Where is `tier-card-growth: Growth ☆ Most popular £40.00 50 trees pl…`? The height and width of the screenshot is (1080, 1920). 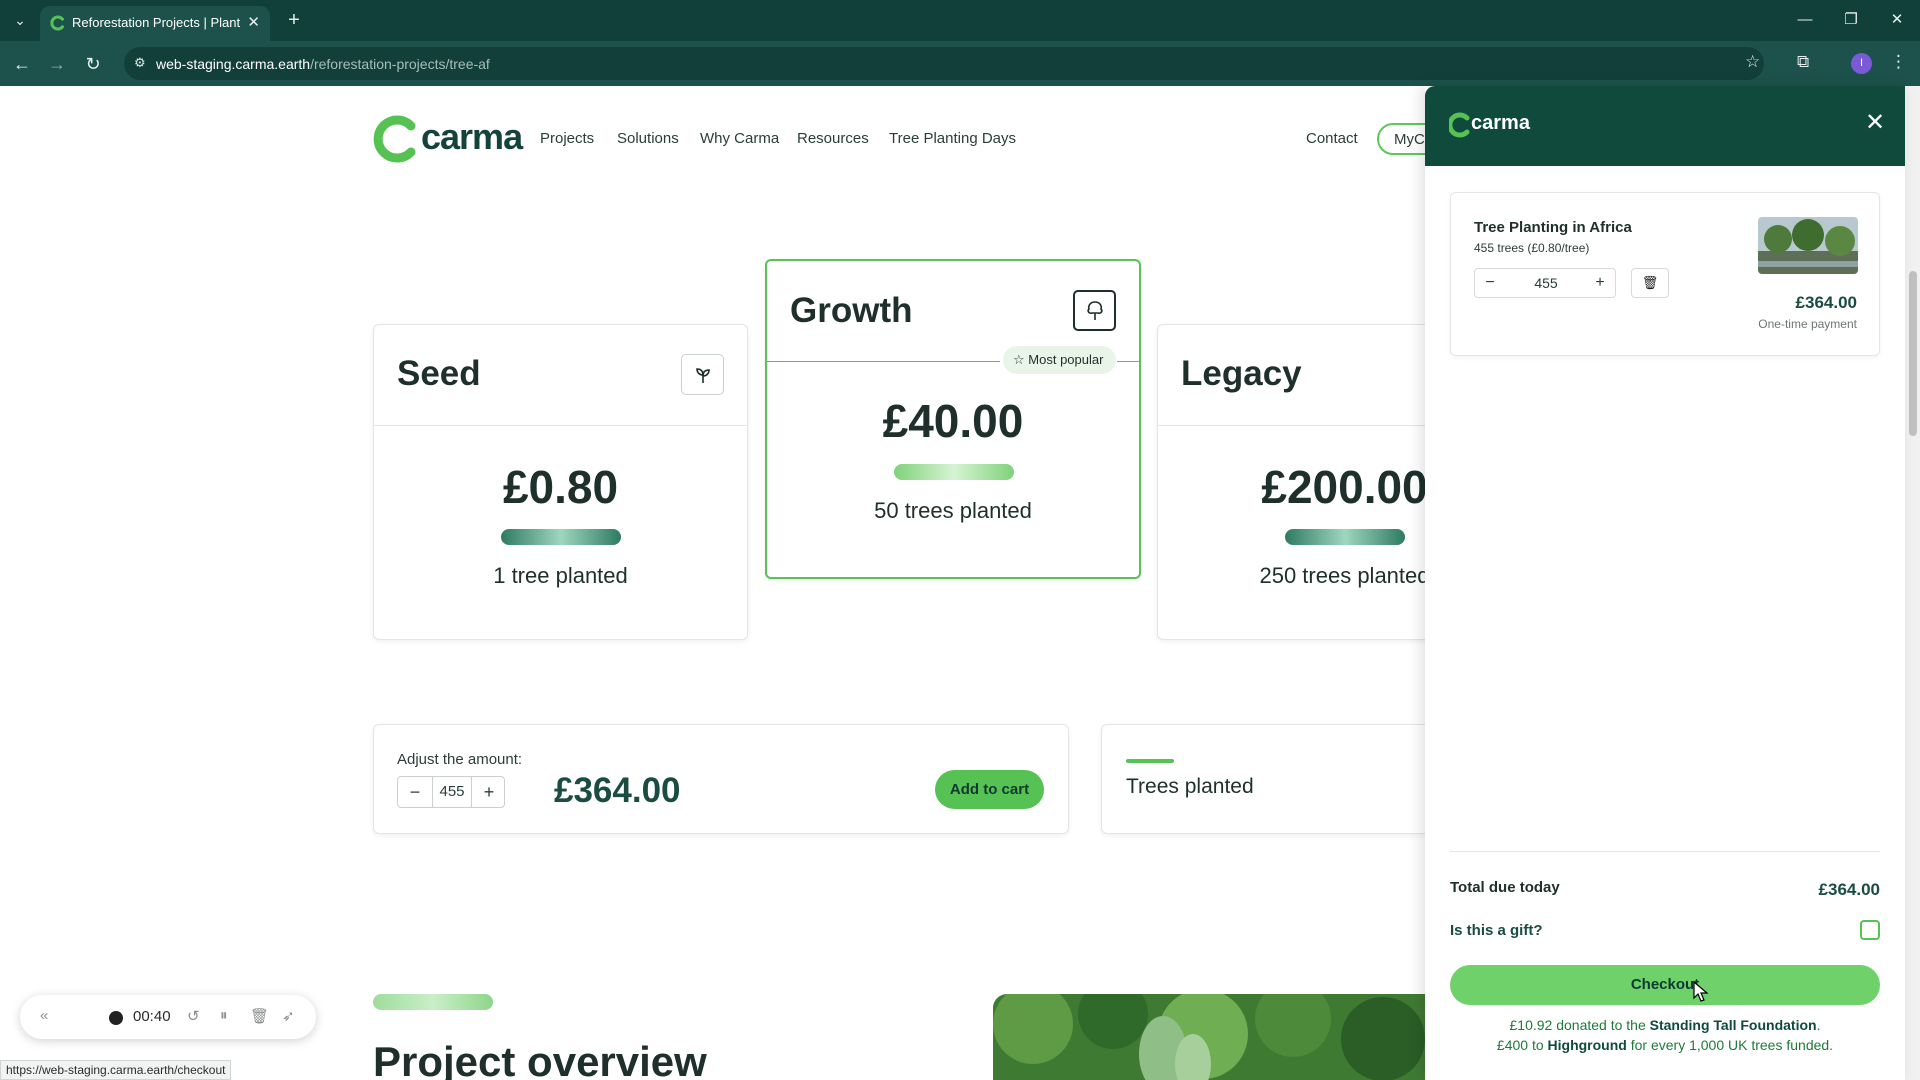
tier-card-growth: Growth ☆ Most popular £40.00 50 trees pl… is located at coordinates (953, 419).